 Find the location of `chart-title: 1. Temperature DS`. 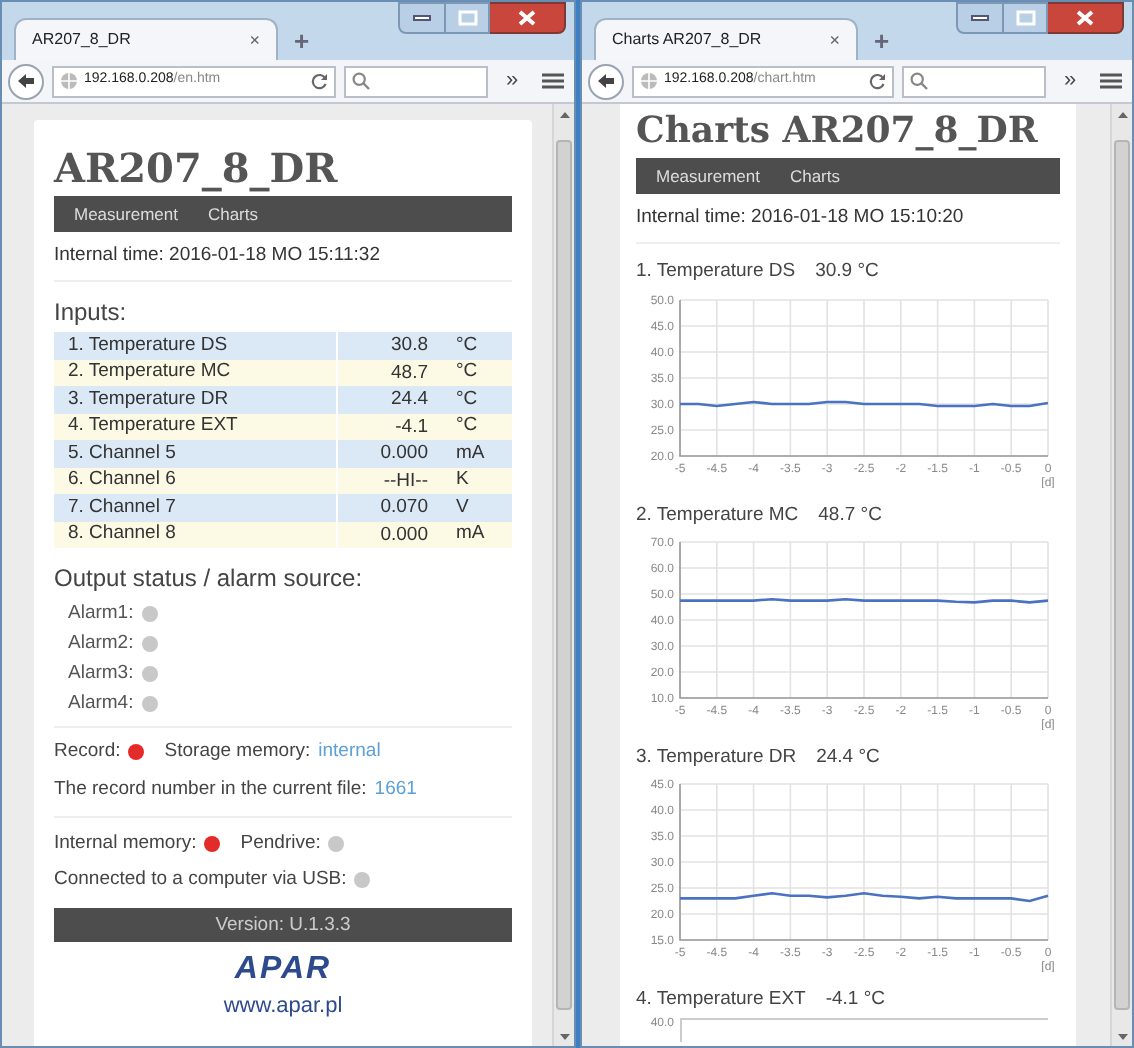

chart-title: 1. Temperature DS is located at coordinates (716, 272).